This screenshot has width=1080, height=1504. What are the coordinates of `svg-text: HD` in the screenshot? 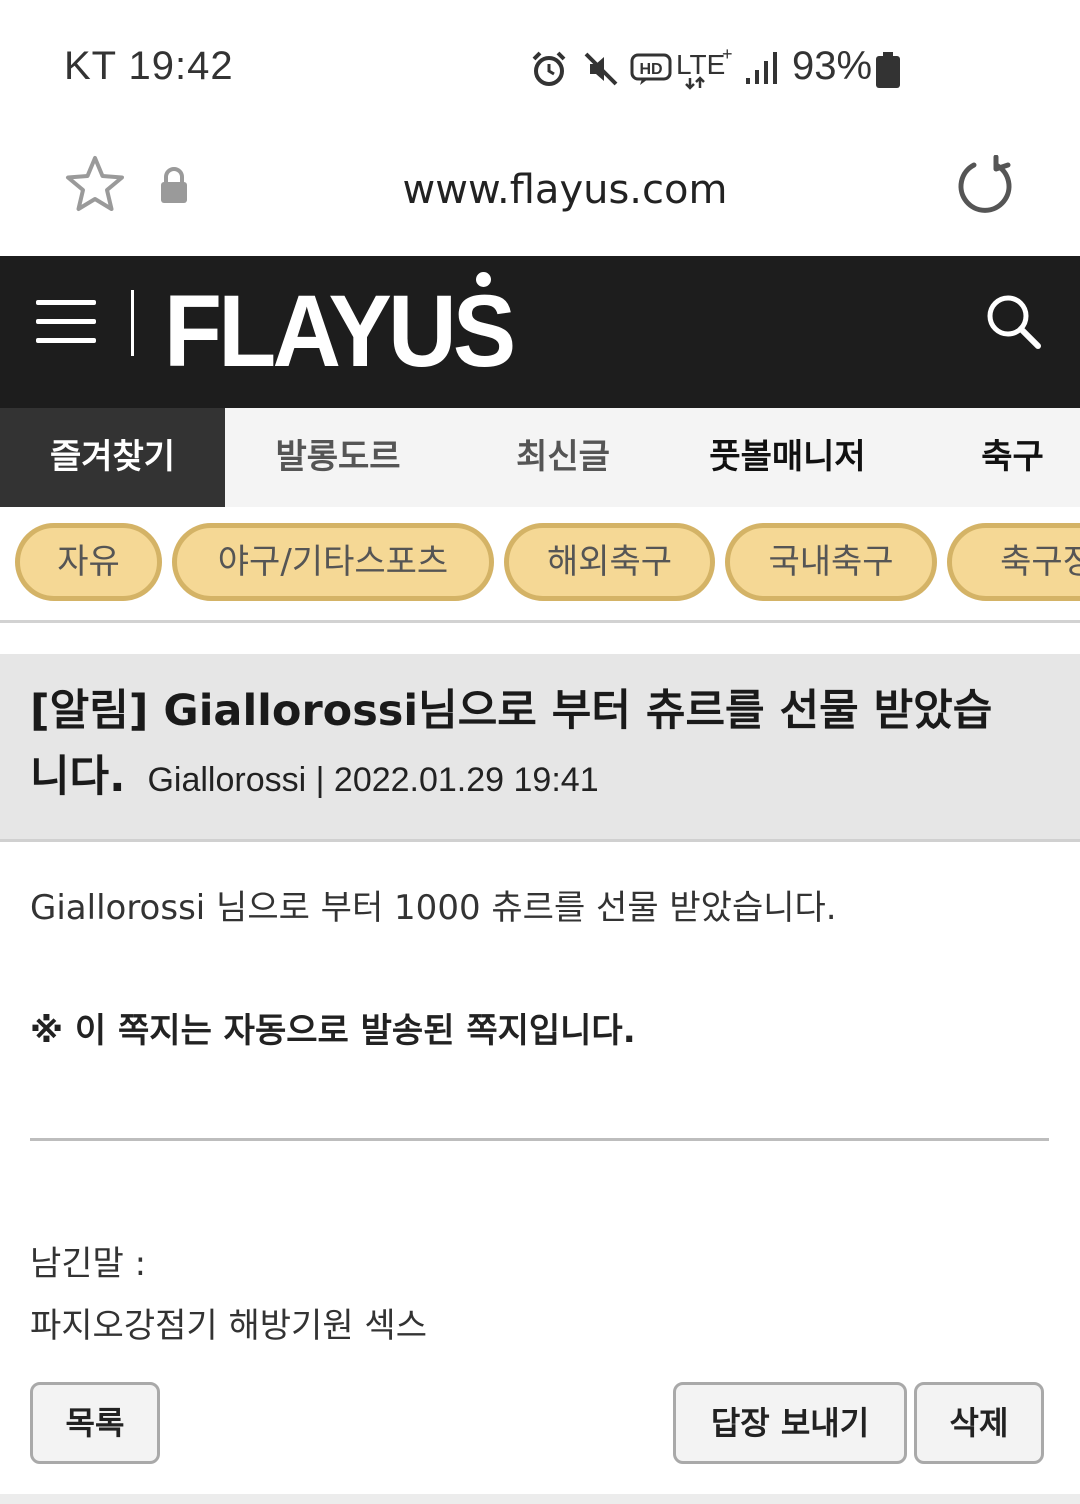 It's located at (650, 69).